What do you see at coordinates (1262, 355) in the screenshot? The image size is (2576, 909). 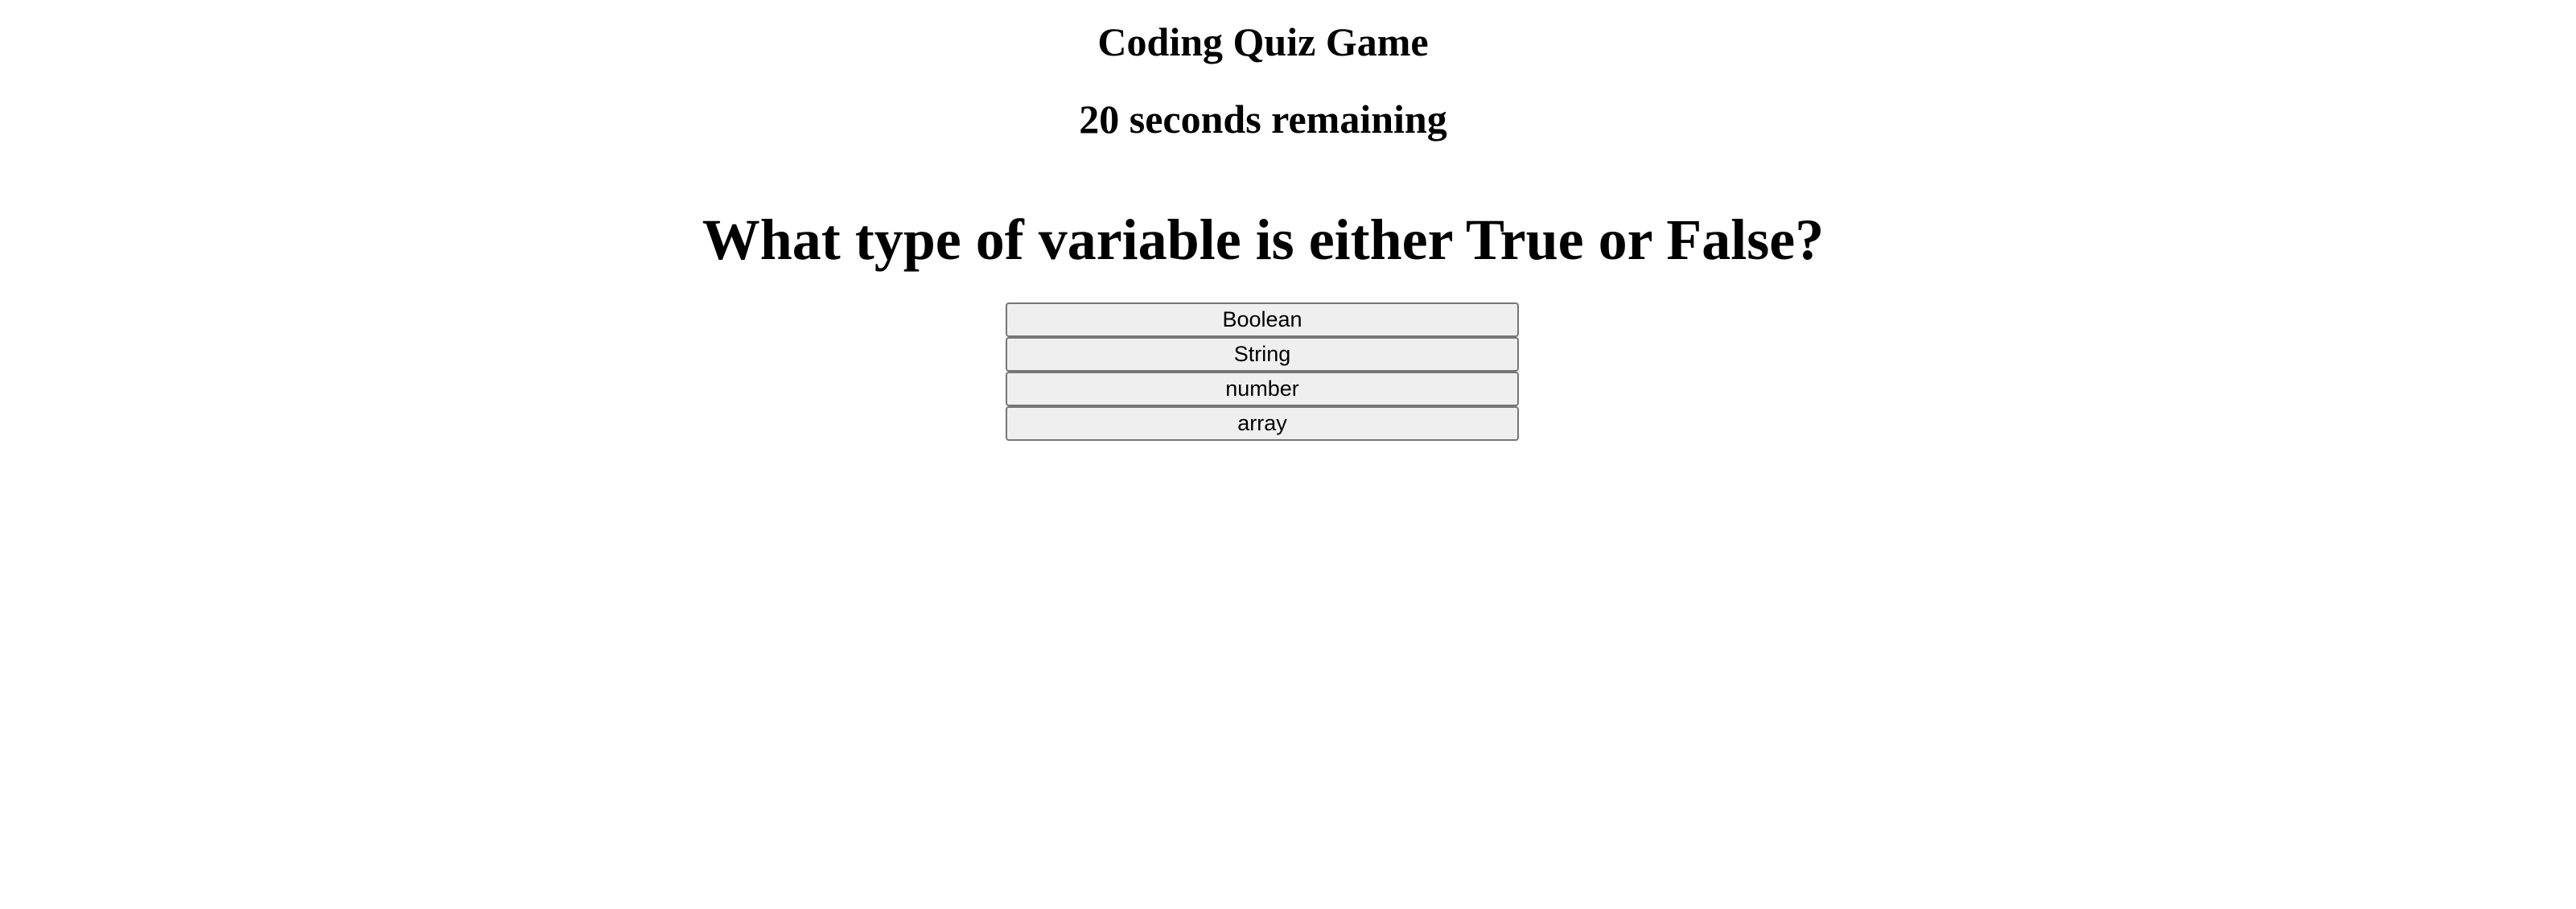 I see `answer-button-string: String` at bounding box center [1262, 355].